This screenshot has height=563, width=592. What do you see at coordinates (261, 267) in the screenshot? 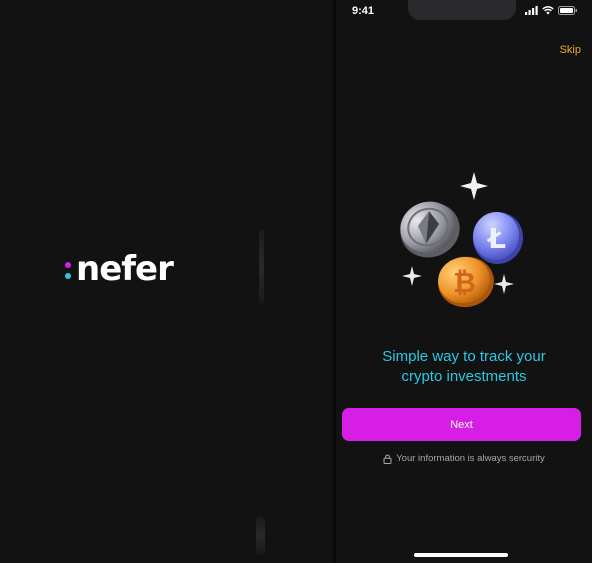
I see `decorative-stroke` at bounding box center [261, 267].